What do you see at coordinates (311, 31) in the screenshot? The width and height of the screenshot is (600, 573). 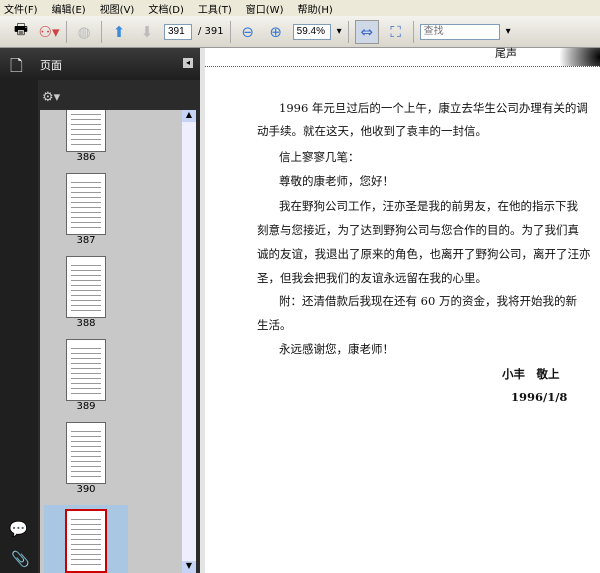 I see `zoom-input` at bounding box center [311, 31].